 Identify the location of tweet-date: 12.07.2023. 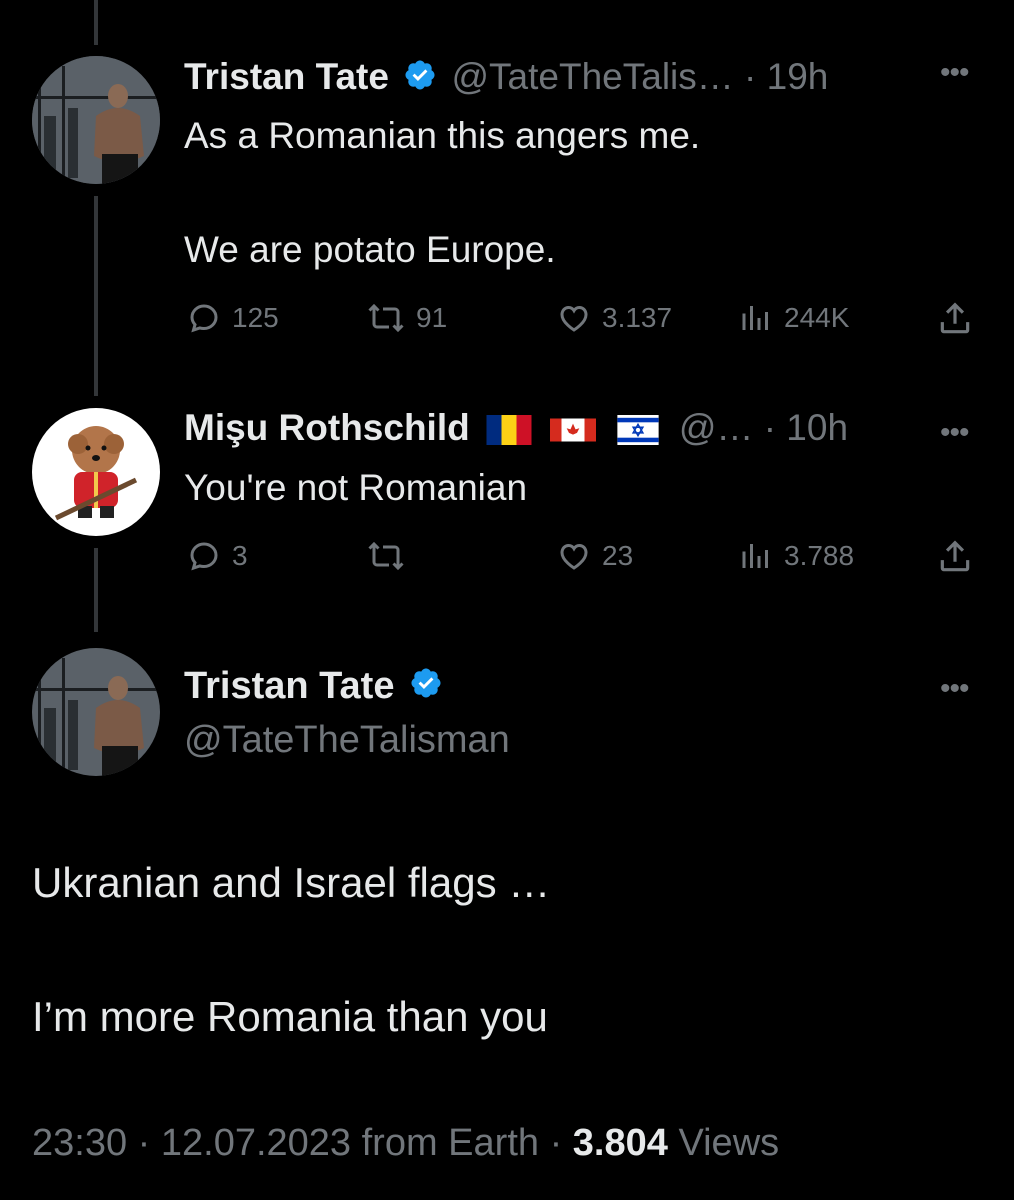
(256, 1143).